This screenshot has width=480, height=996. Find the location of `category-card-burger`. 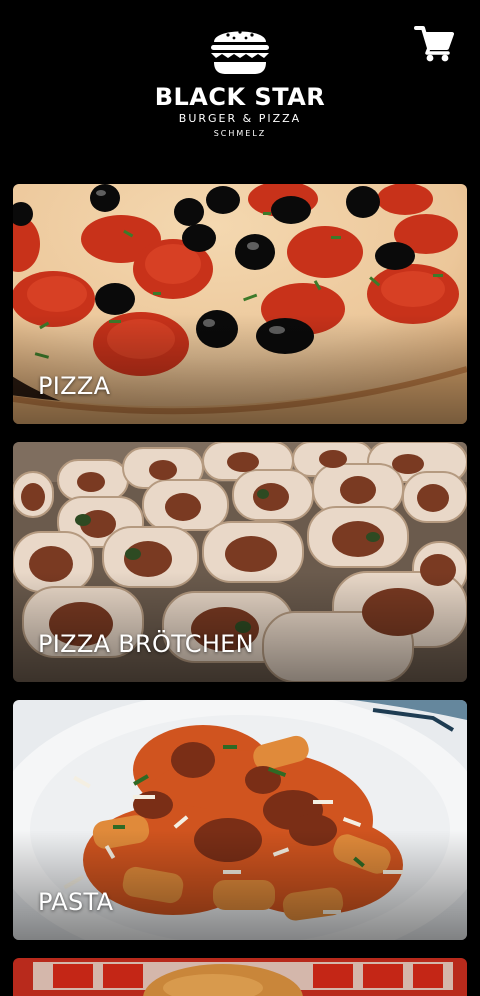

category-card-burger is located at coordinates (240, 977).